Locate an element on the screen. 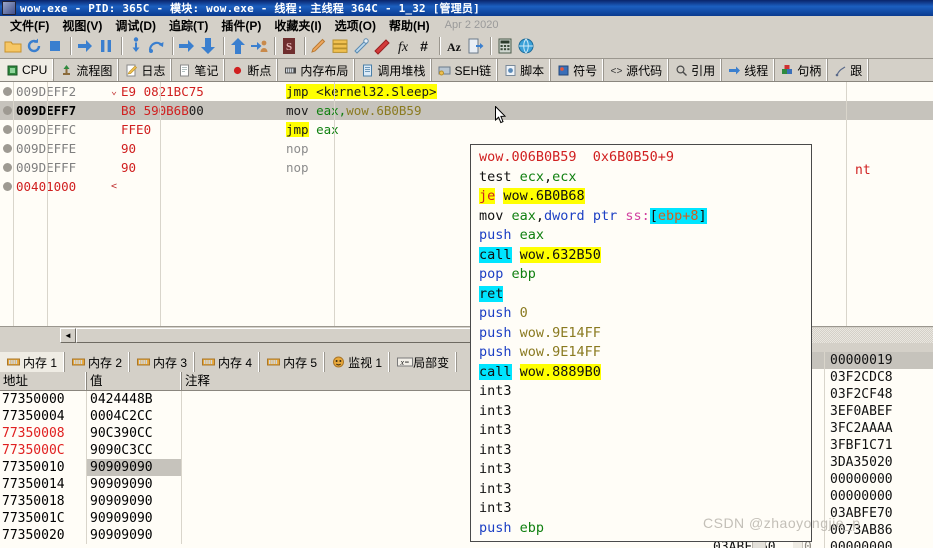 This screenshot has width=933, height=548. step-down-icon is located at coordinates (208, 46).